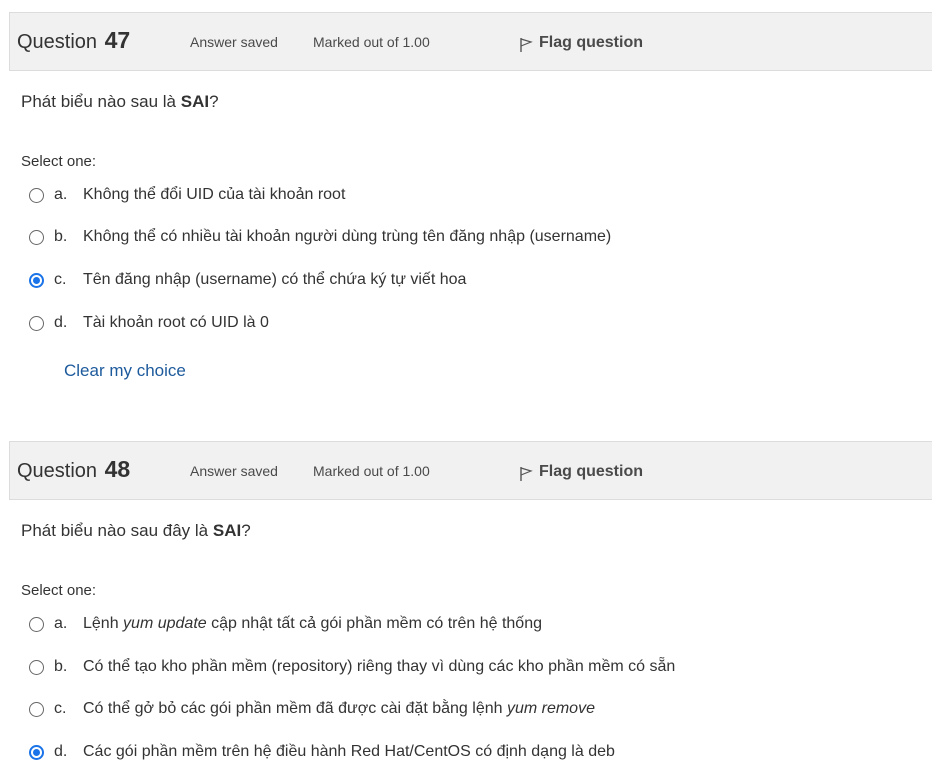  Describe the element at coordinates (176, 322) in the screenshot. I see `option-text: Tài khoản root có UID là 0` at that location.